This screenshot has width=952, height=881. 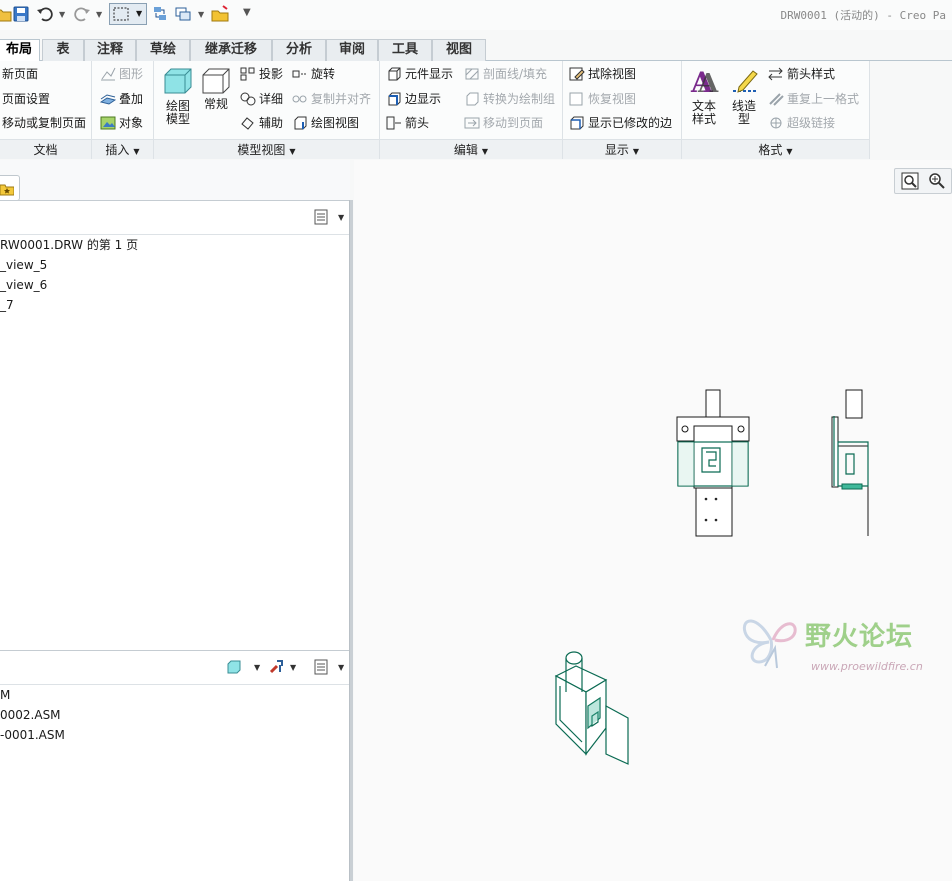 What do you see at coordinates (45, 14) in the screenshot?
I see `undo-icon` at bounding box center [45, 14].